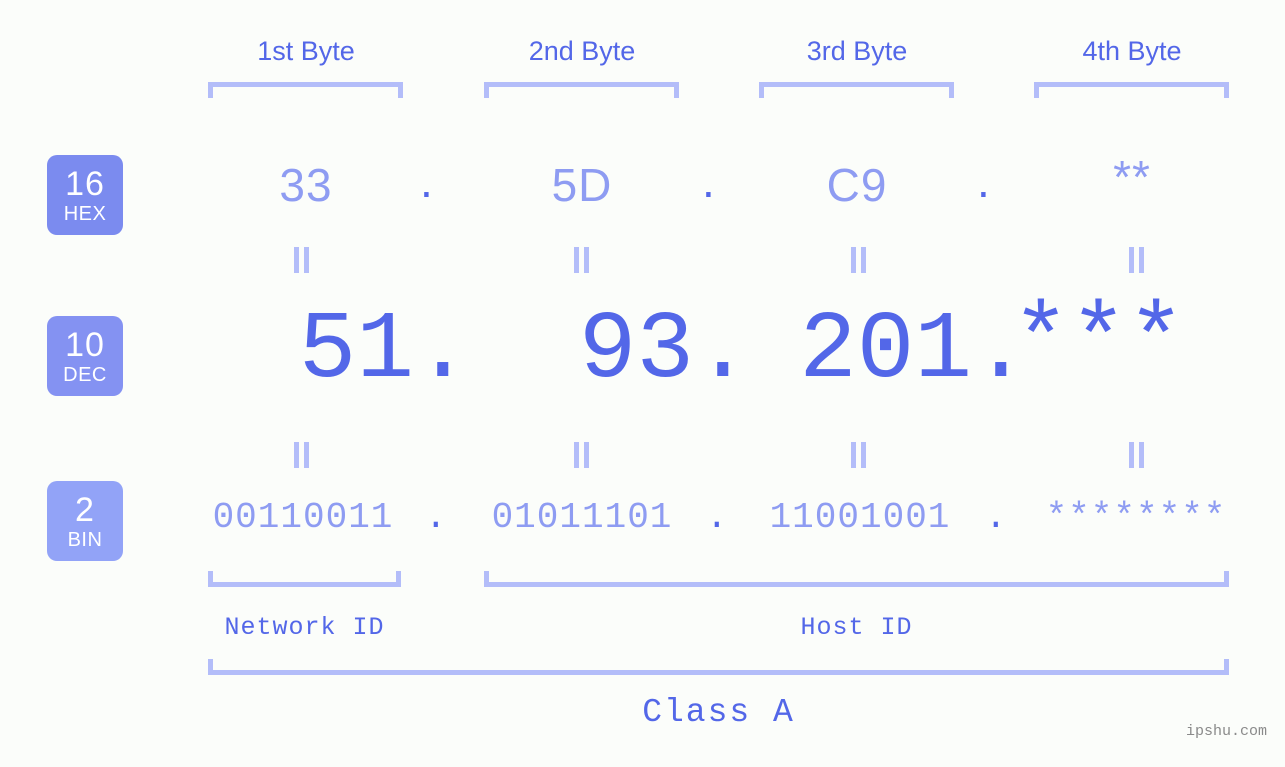 This screenshot has width=1285, height=767. I want to click on badge-name-dec: DEC, so click(85, 374).